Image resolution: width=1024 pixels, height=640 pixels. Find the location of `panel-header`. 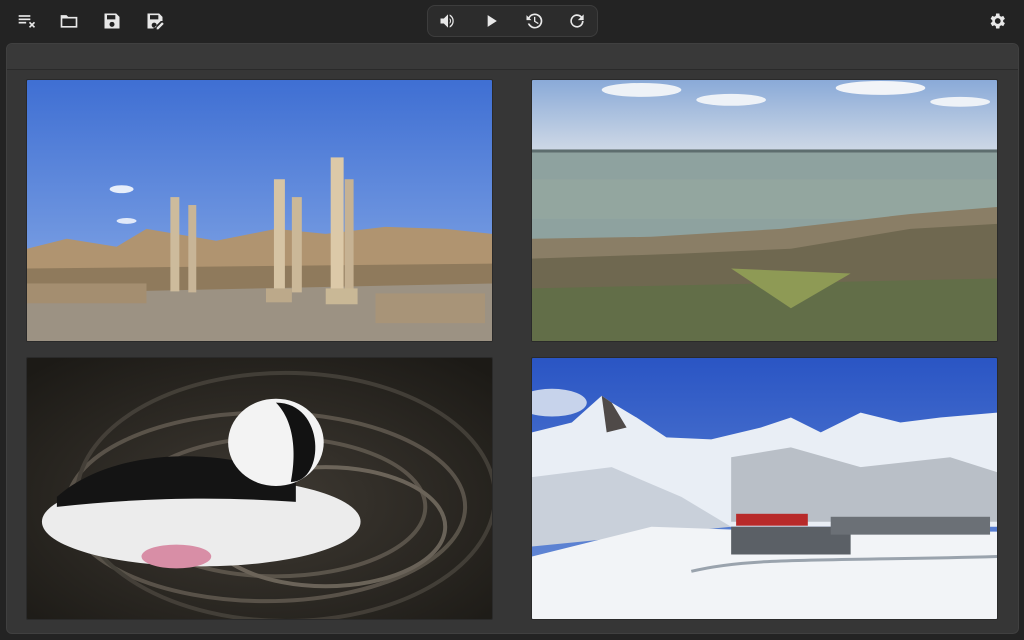

panel-header is located at coordinates (512, 57).